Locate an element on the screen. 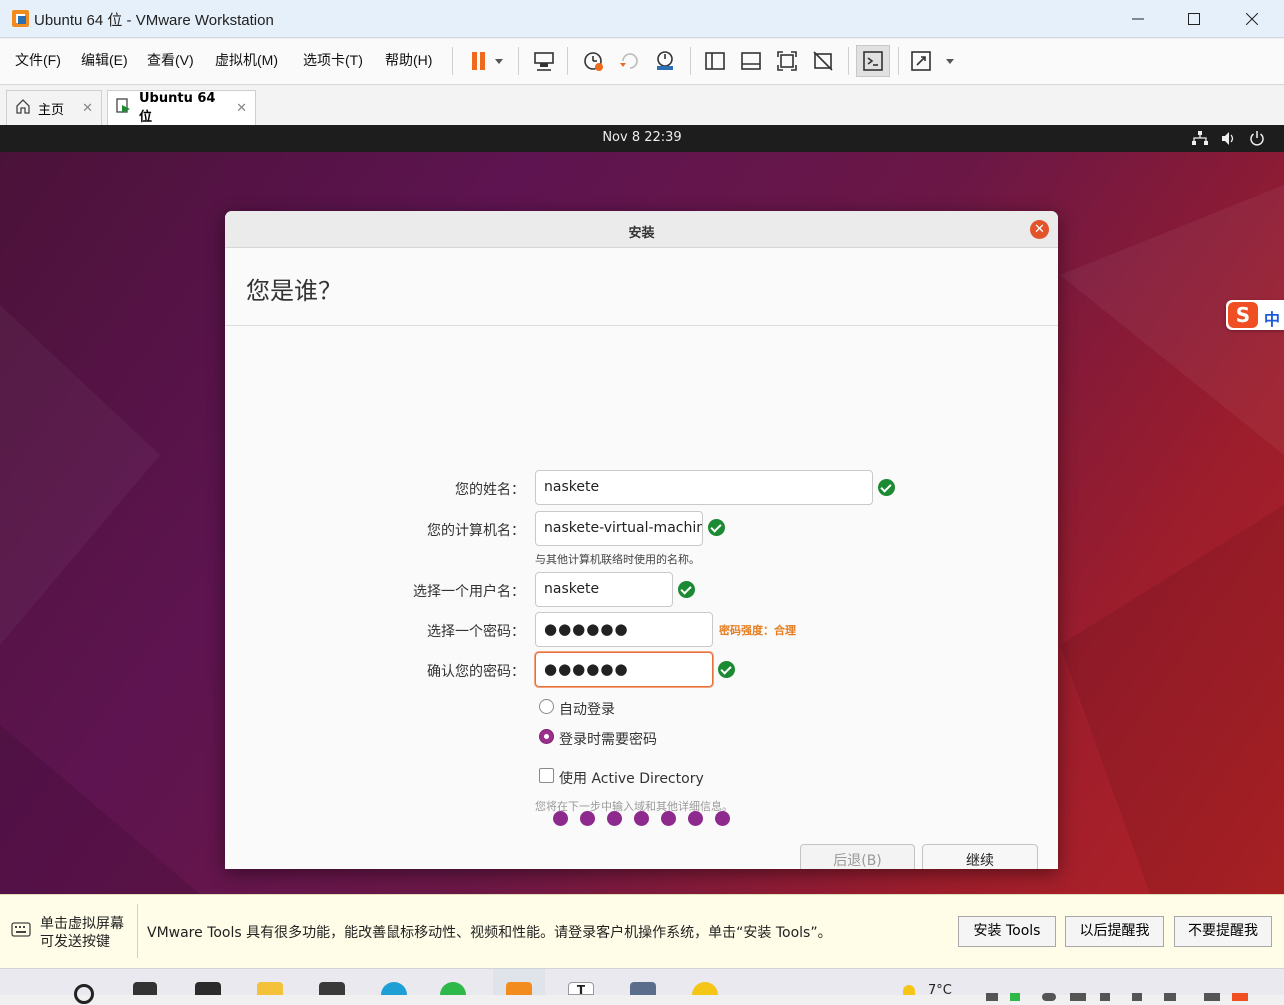 Image resolution: width=1284 pixels, height=1005 pixels. file-explorer-icon is located at coordinates (270, 988).